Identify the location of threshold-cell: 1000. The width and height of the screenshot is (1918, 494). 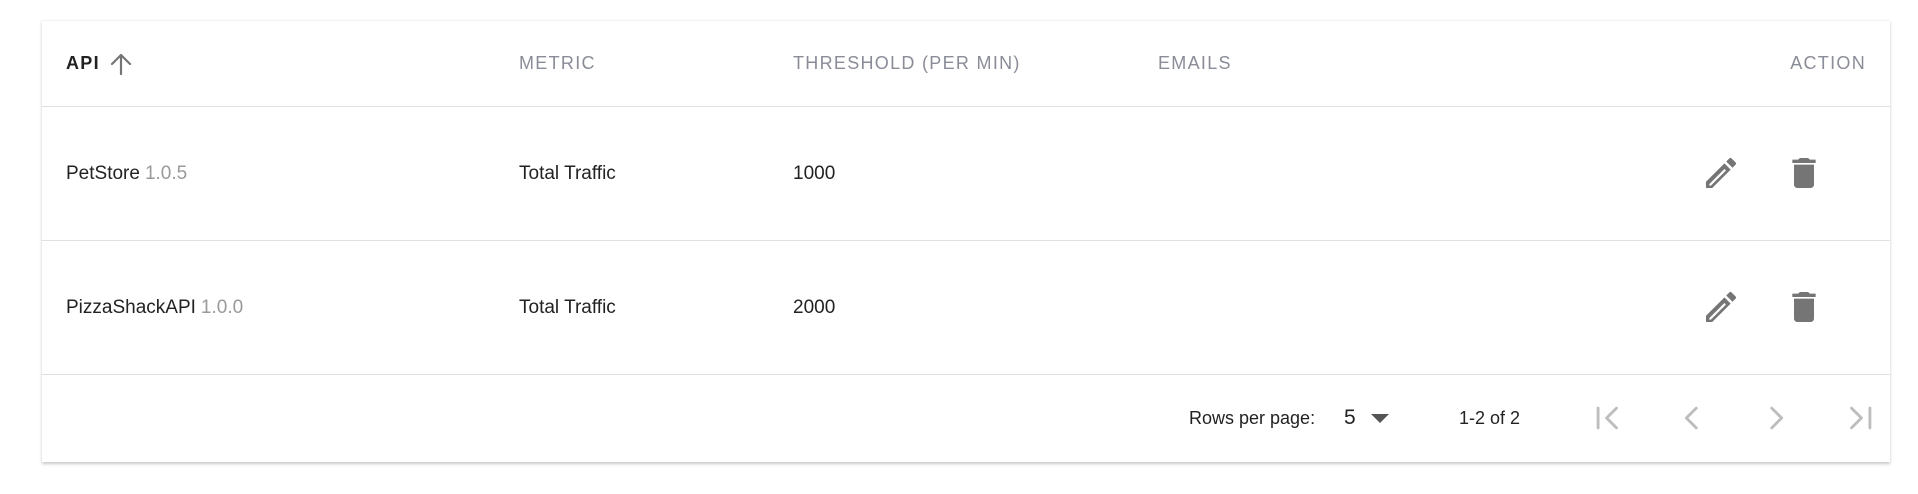
(814, 173).